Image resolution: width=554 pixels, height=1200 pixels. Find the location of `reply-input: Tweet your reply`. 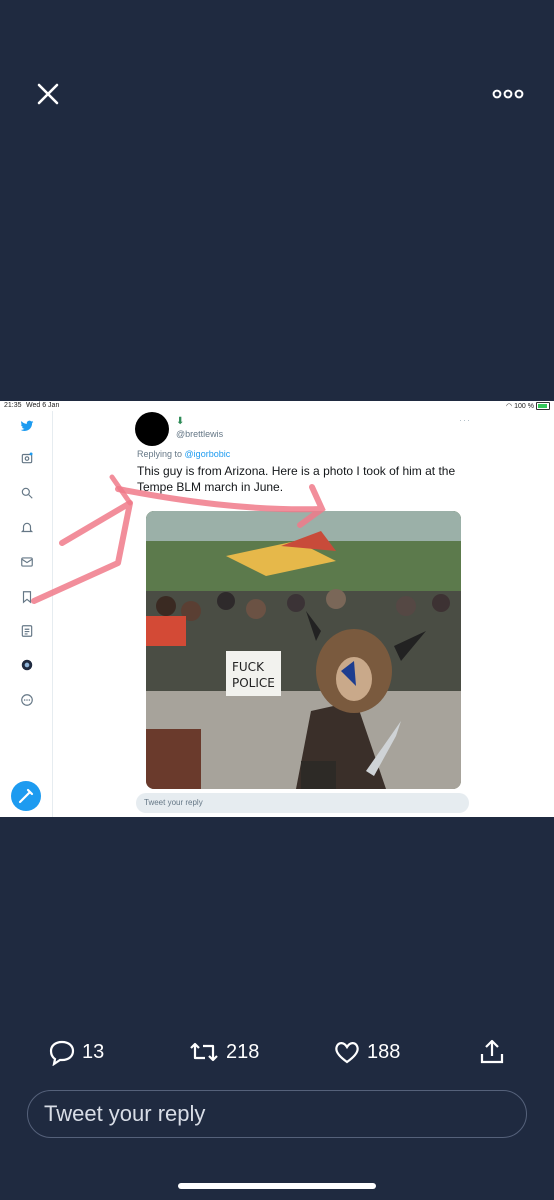

reply-input: Tweet your reply is located at coordinates (277, 1114).